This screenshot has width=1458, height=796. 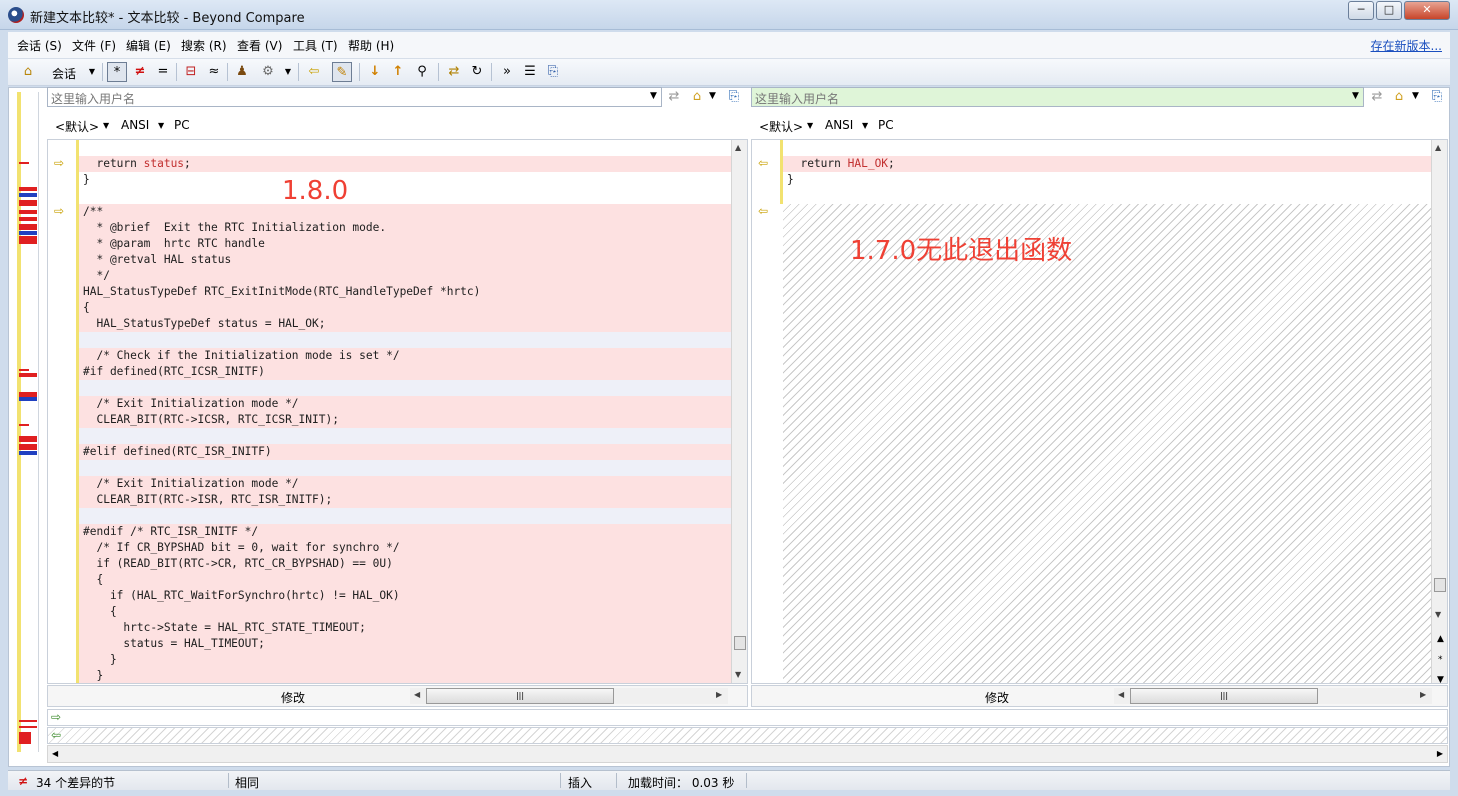 What do you see at coordinates (1440, 639) in the screenshot?
I see `scroll-top-icon: ▲` at bounding box center [1440, 639].